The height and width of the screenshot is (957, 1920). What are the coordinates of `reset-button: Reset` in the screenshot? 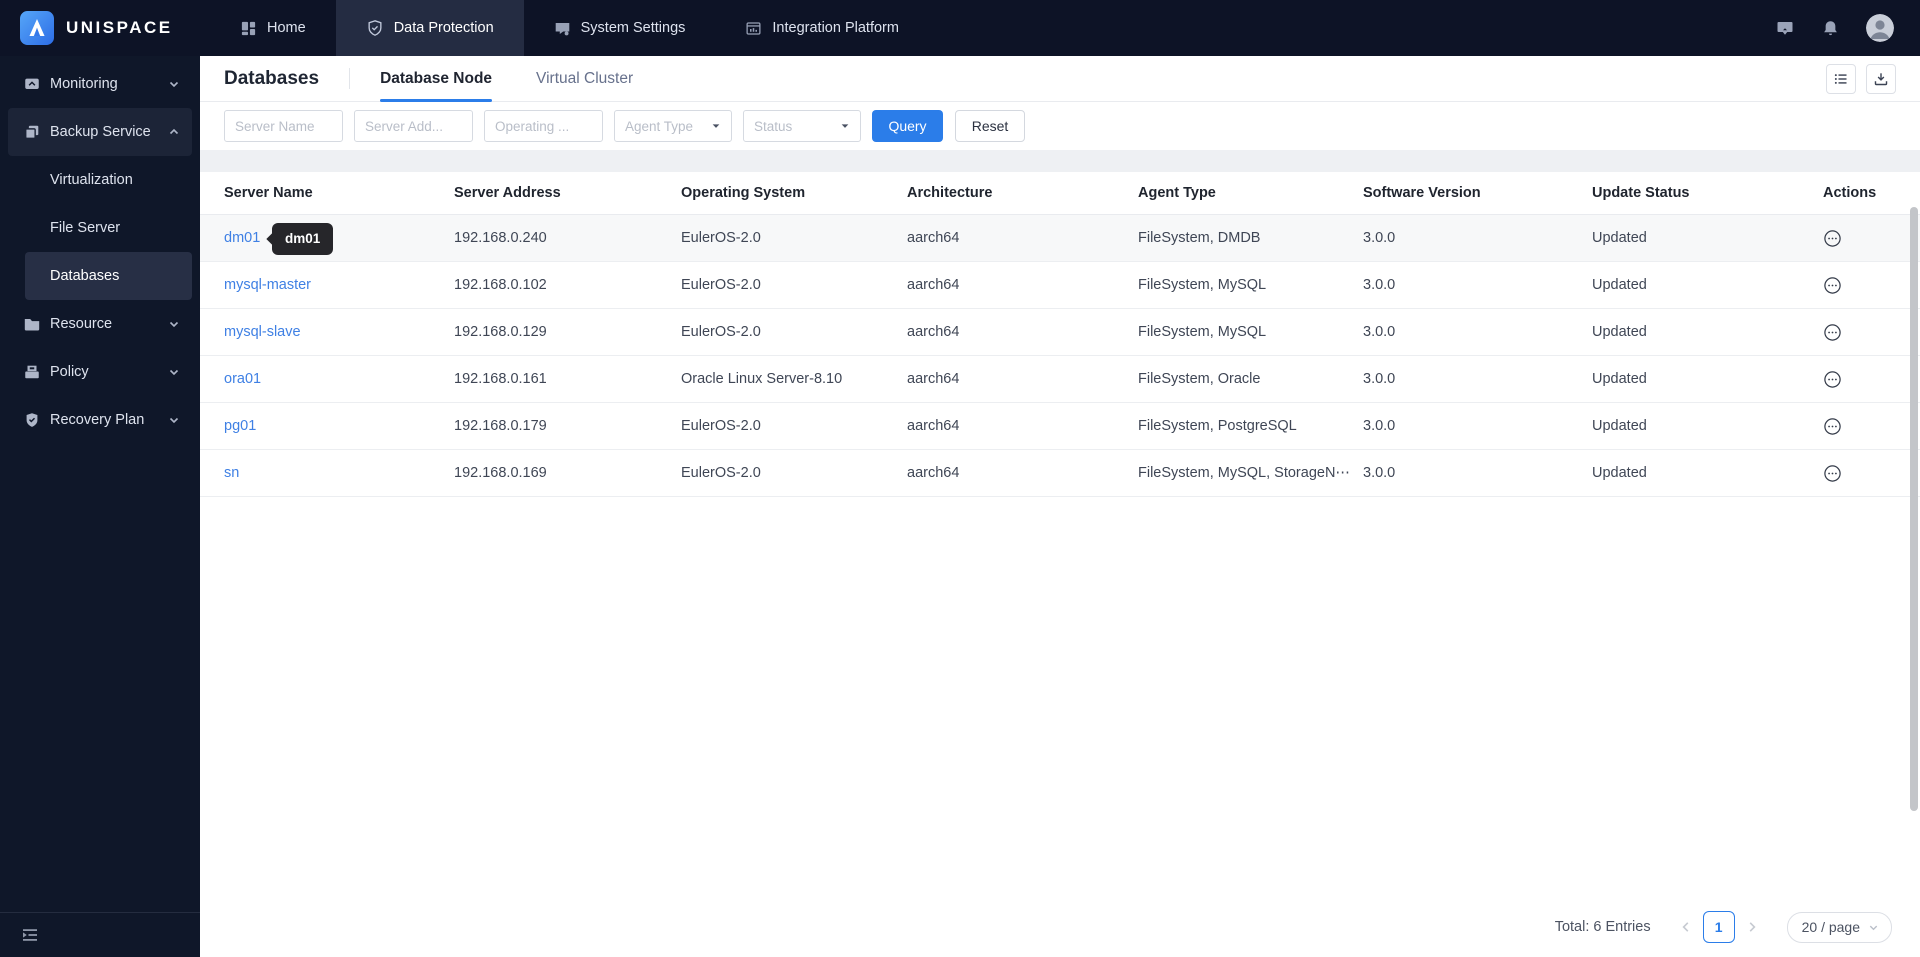 It's located at (990, 126).